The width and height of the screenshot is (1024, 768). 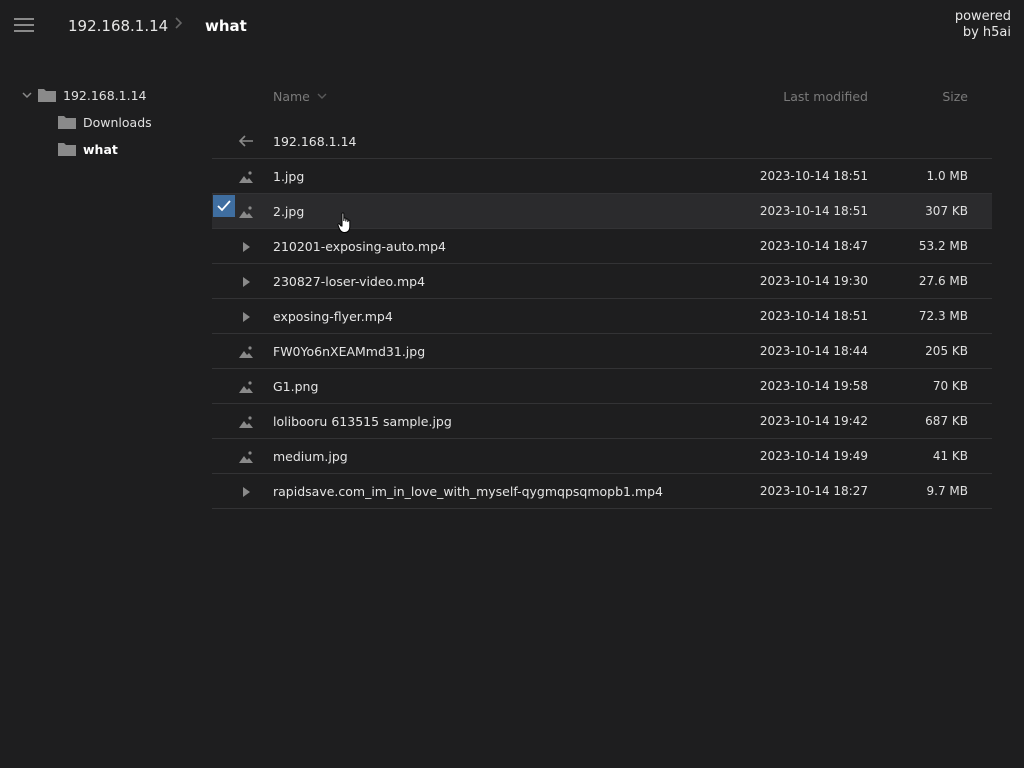 What do you see at coordinates (946, 421) in the screenshot?
I see `file-size: 687 KB` at bounding box center [946, 421].